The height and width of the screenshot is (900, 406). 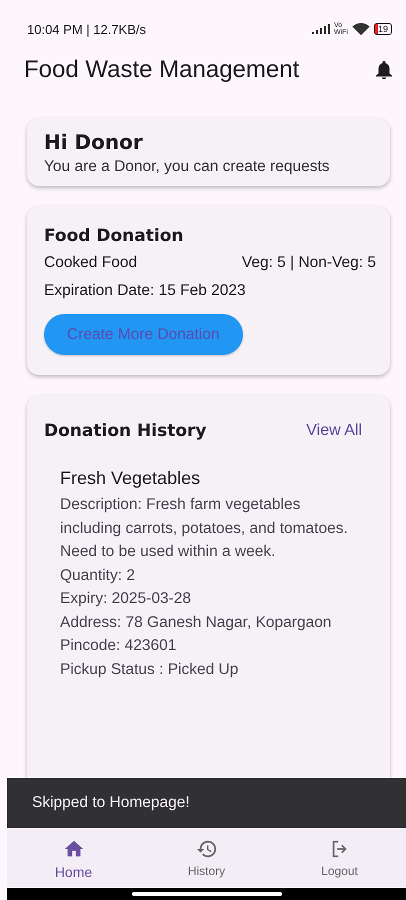 What do you see at coordinates (94, 142) in the screenshot?
I see `greeting-title: Hi Donor` at bounding box center [94, 142].